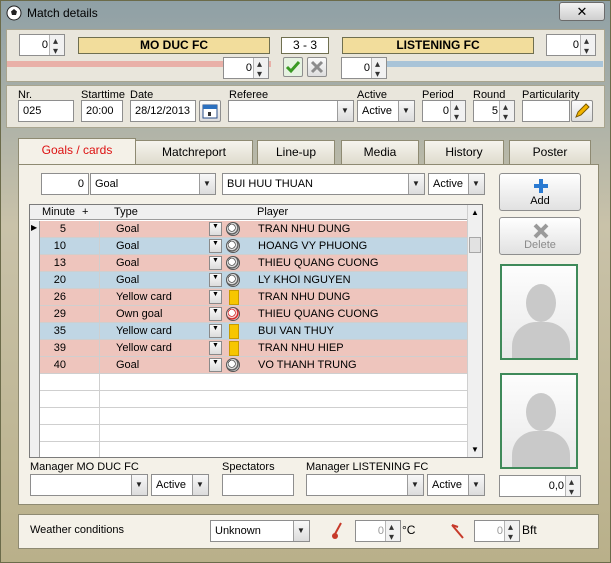 The width and height of the screenshot is (611, 563). What do you see at coordinates (571, 47) in the screenshot?
I see `away-right-spinner: 0` at bounding box center [571, 47].